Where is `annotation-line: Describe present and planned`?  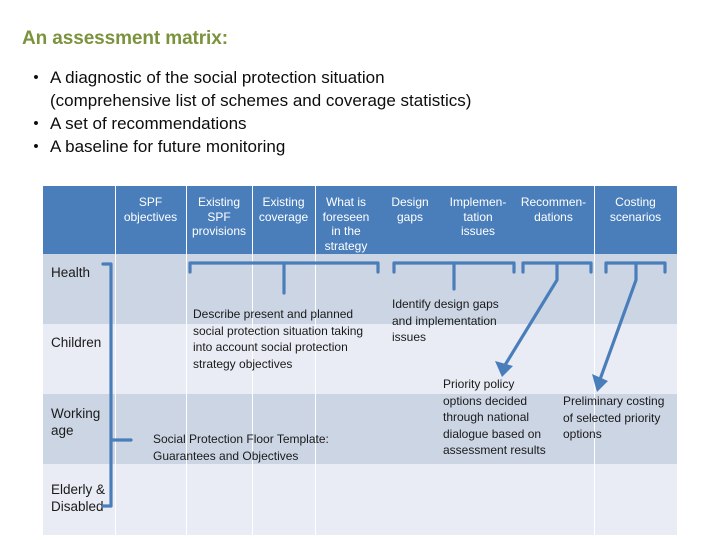 annotation-line: Describe present and planned is located at coordinates (273, 314).